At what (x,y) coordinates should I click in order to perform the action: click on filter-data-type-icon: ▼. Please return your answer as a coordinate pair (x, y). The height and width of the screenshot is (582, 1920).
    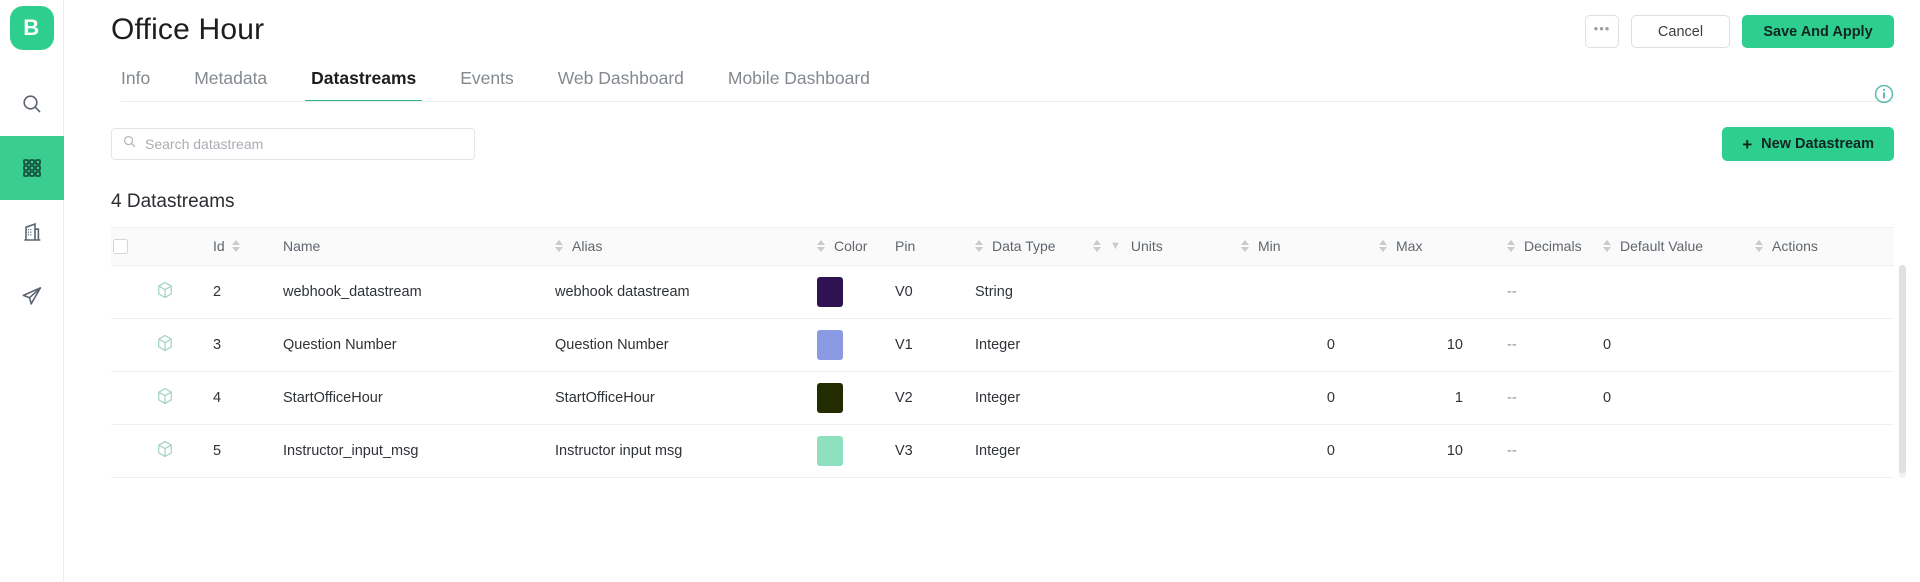
    Looking at the image, I should click on (1115, 246).